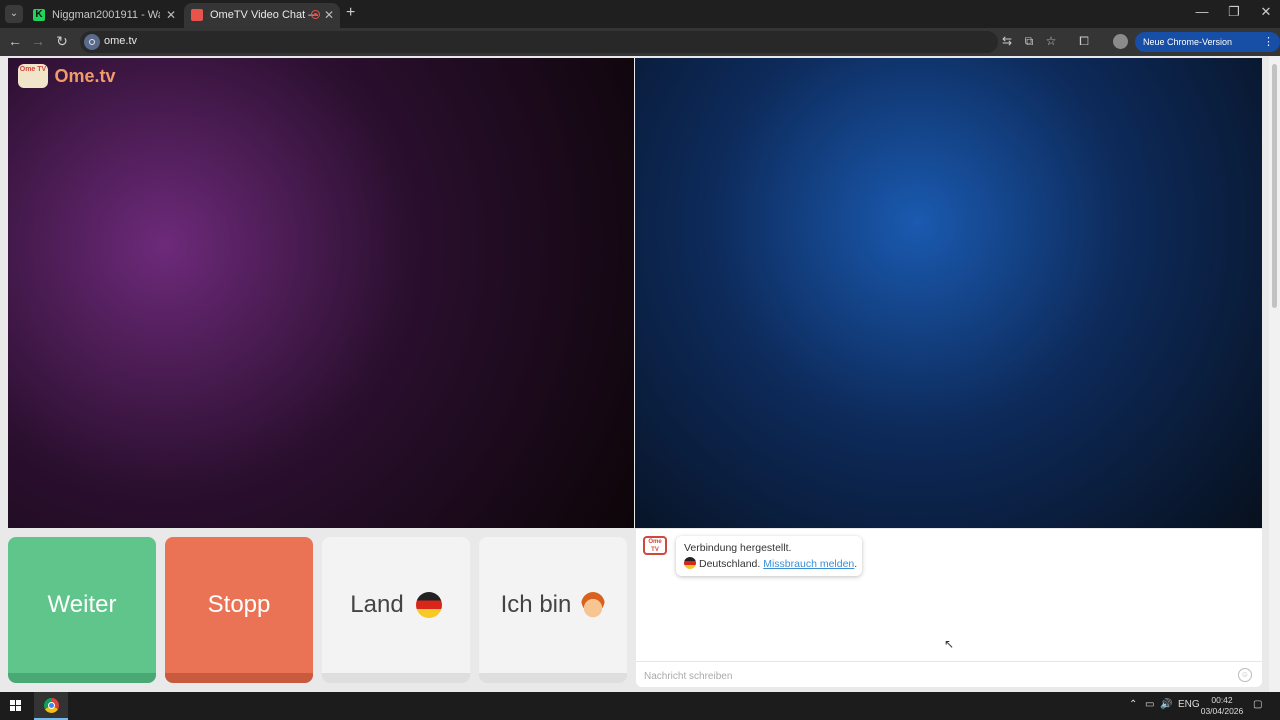 The image size is (1280, 720). I want to click on restore-button: ❐, so click(1234, 12).